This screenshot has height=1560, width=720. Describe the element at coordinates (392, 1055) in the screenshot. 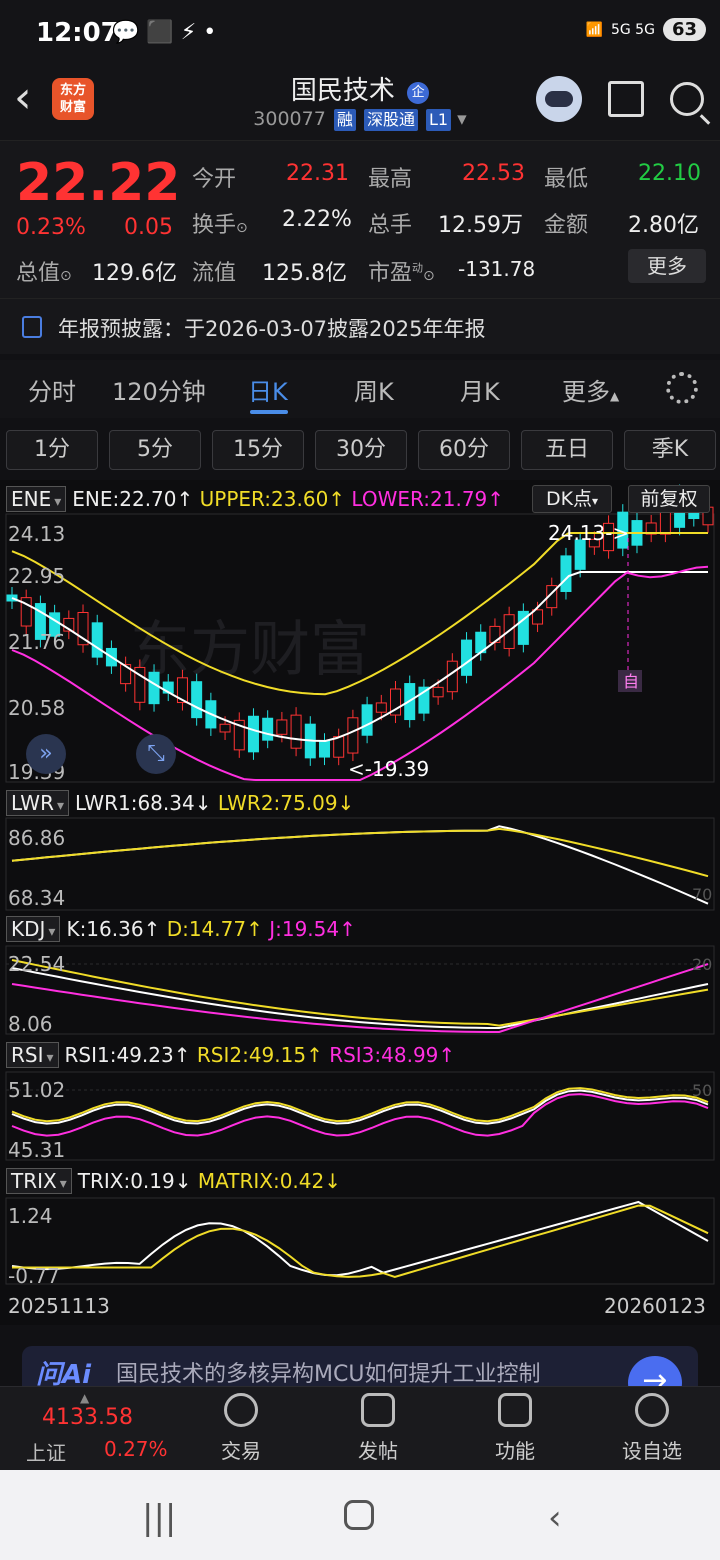

I see `rsi3-value: RSI3:48.99↑` at that location.